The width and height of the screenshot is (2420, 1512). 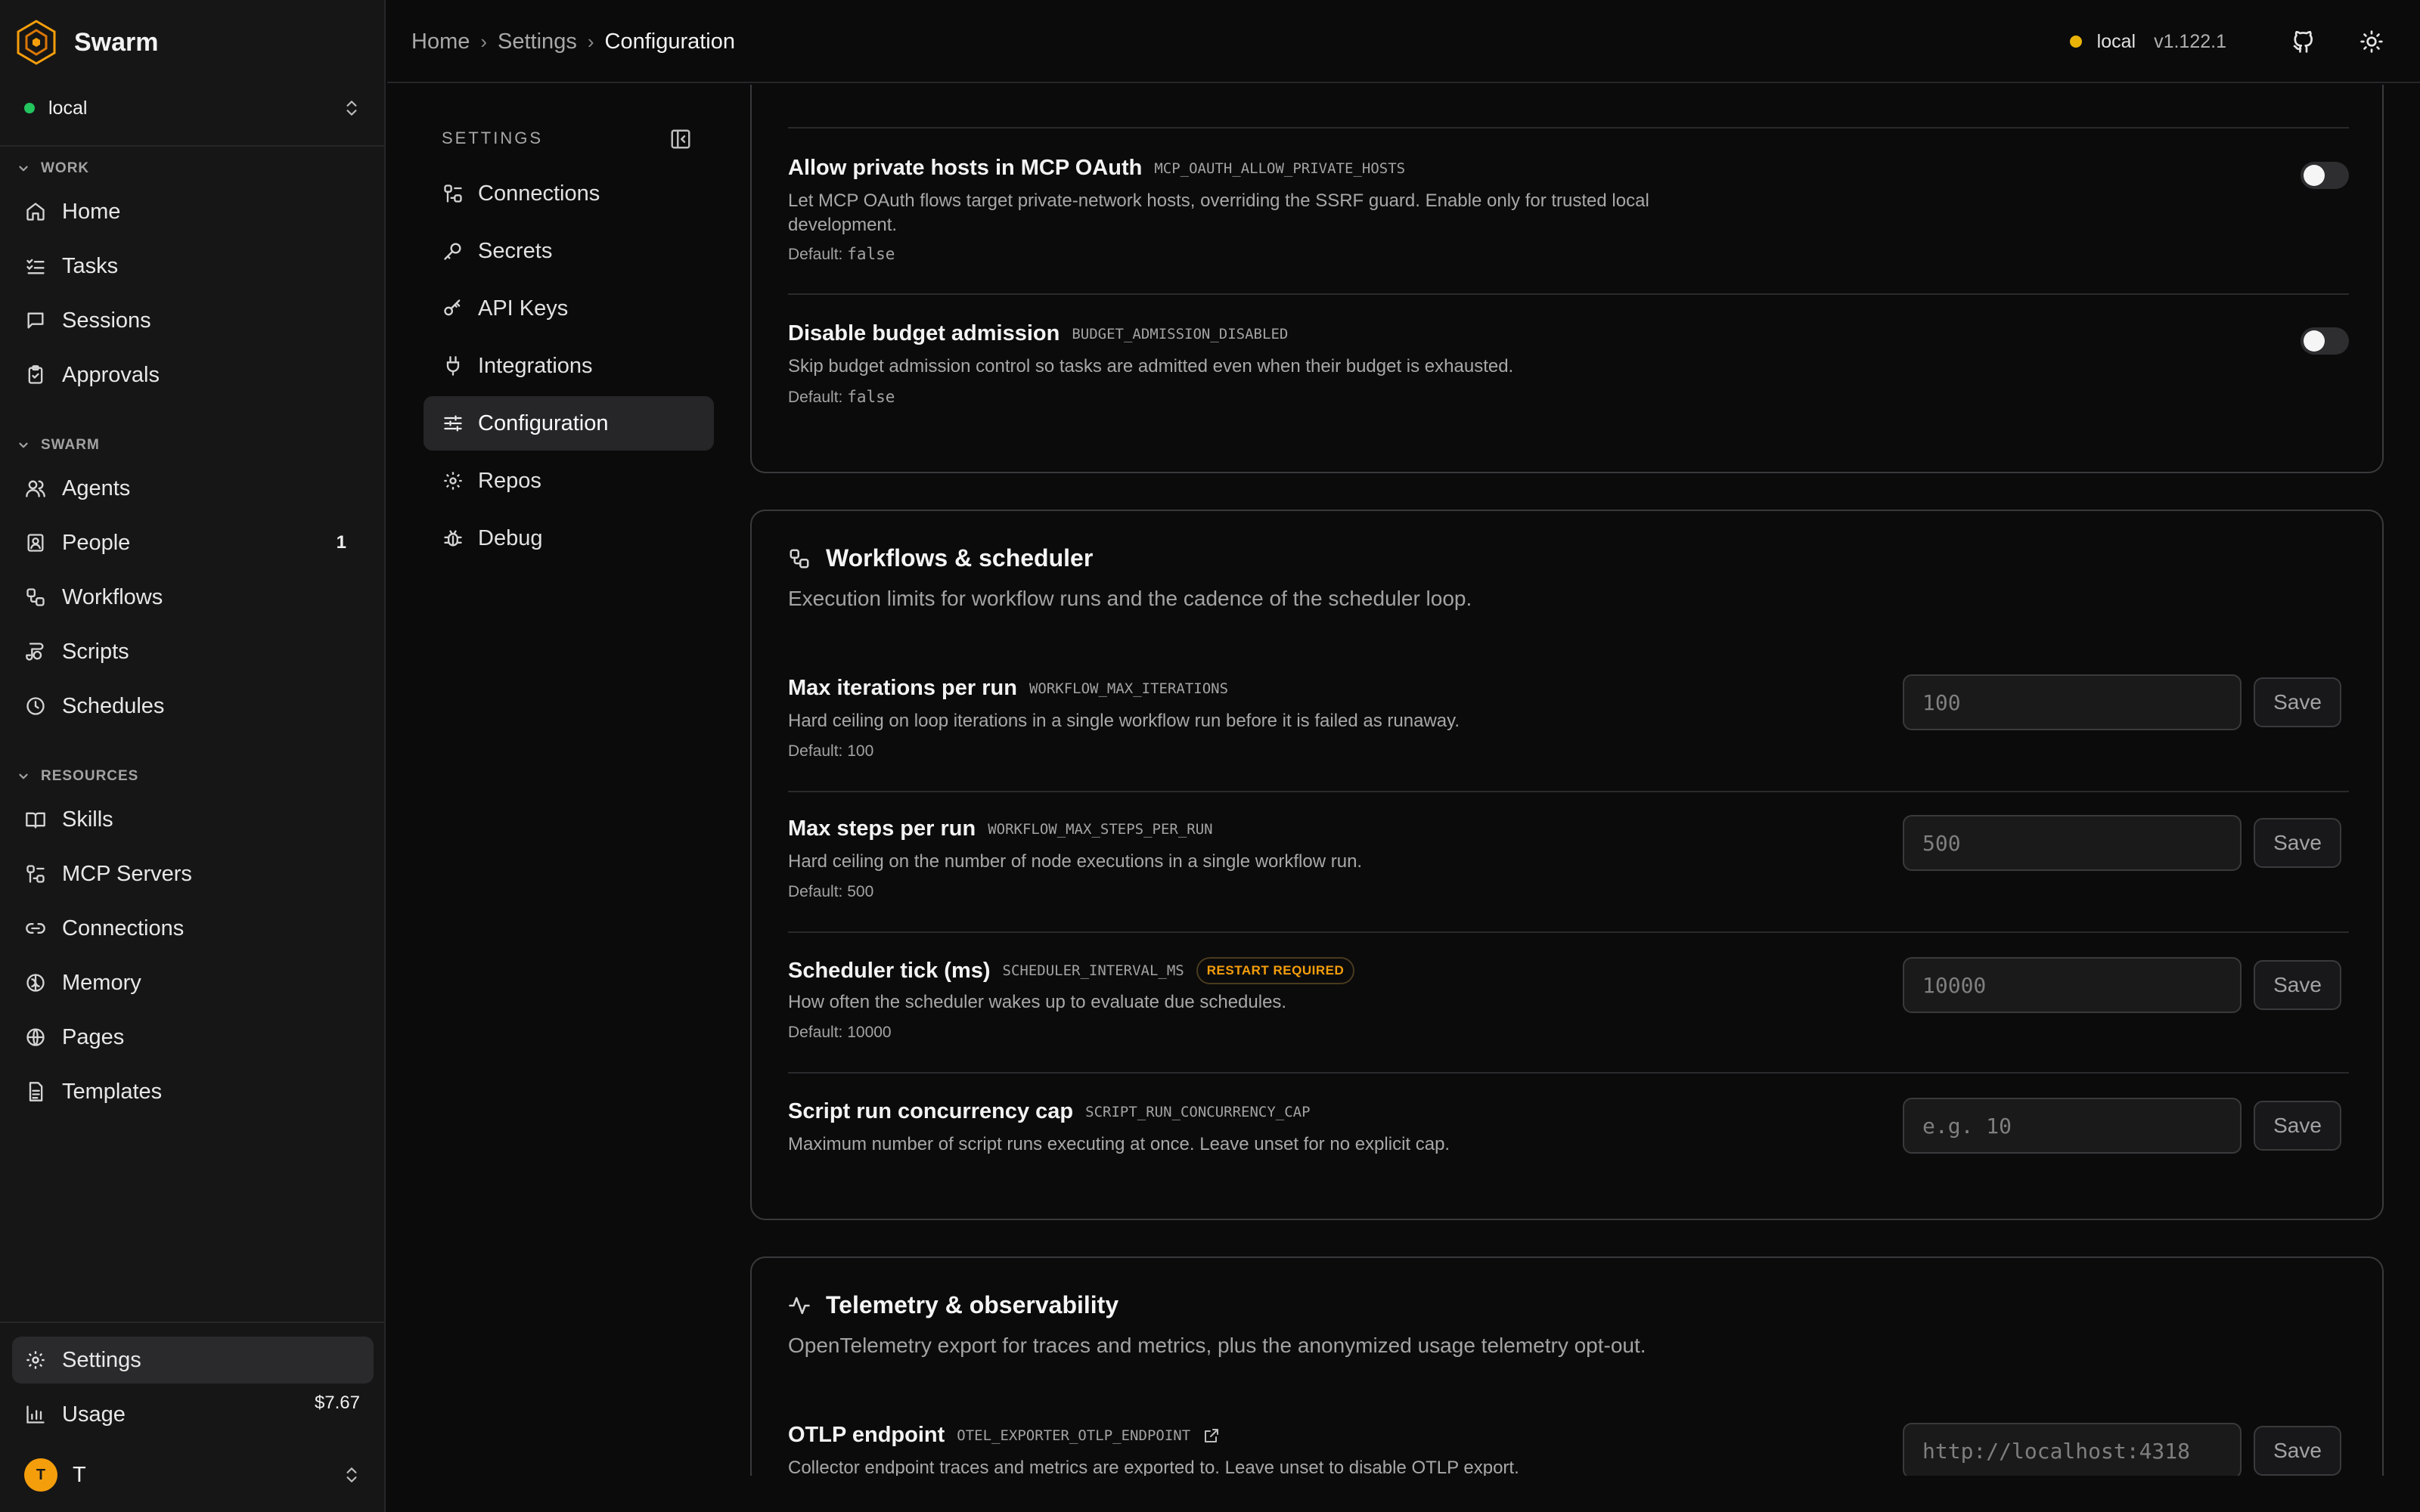 I want to click on sidebar-item-agents: Agents, so click(x=193, y=488).